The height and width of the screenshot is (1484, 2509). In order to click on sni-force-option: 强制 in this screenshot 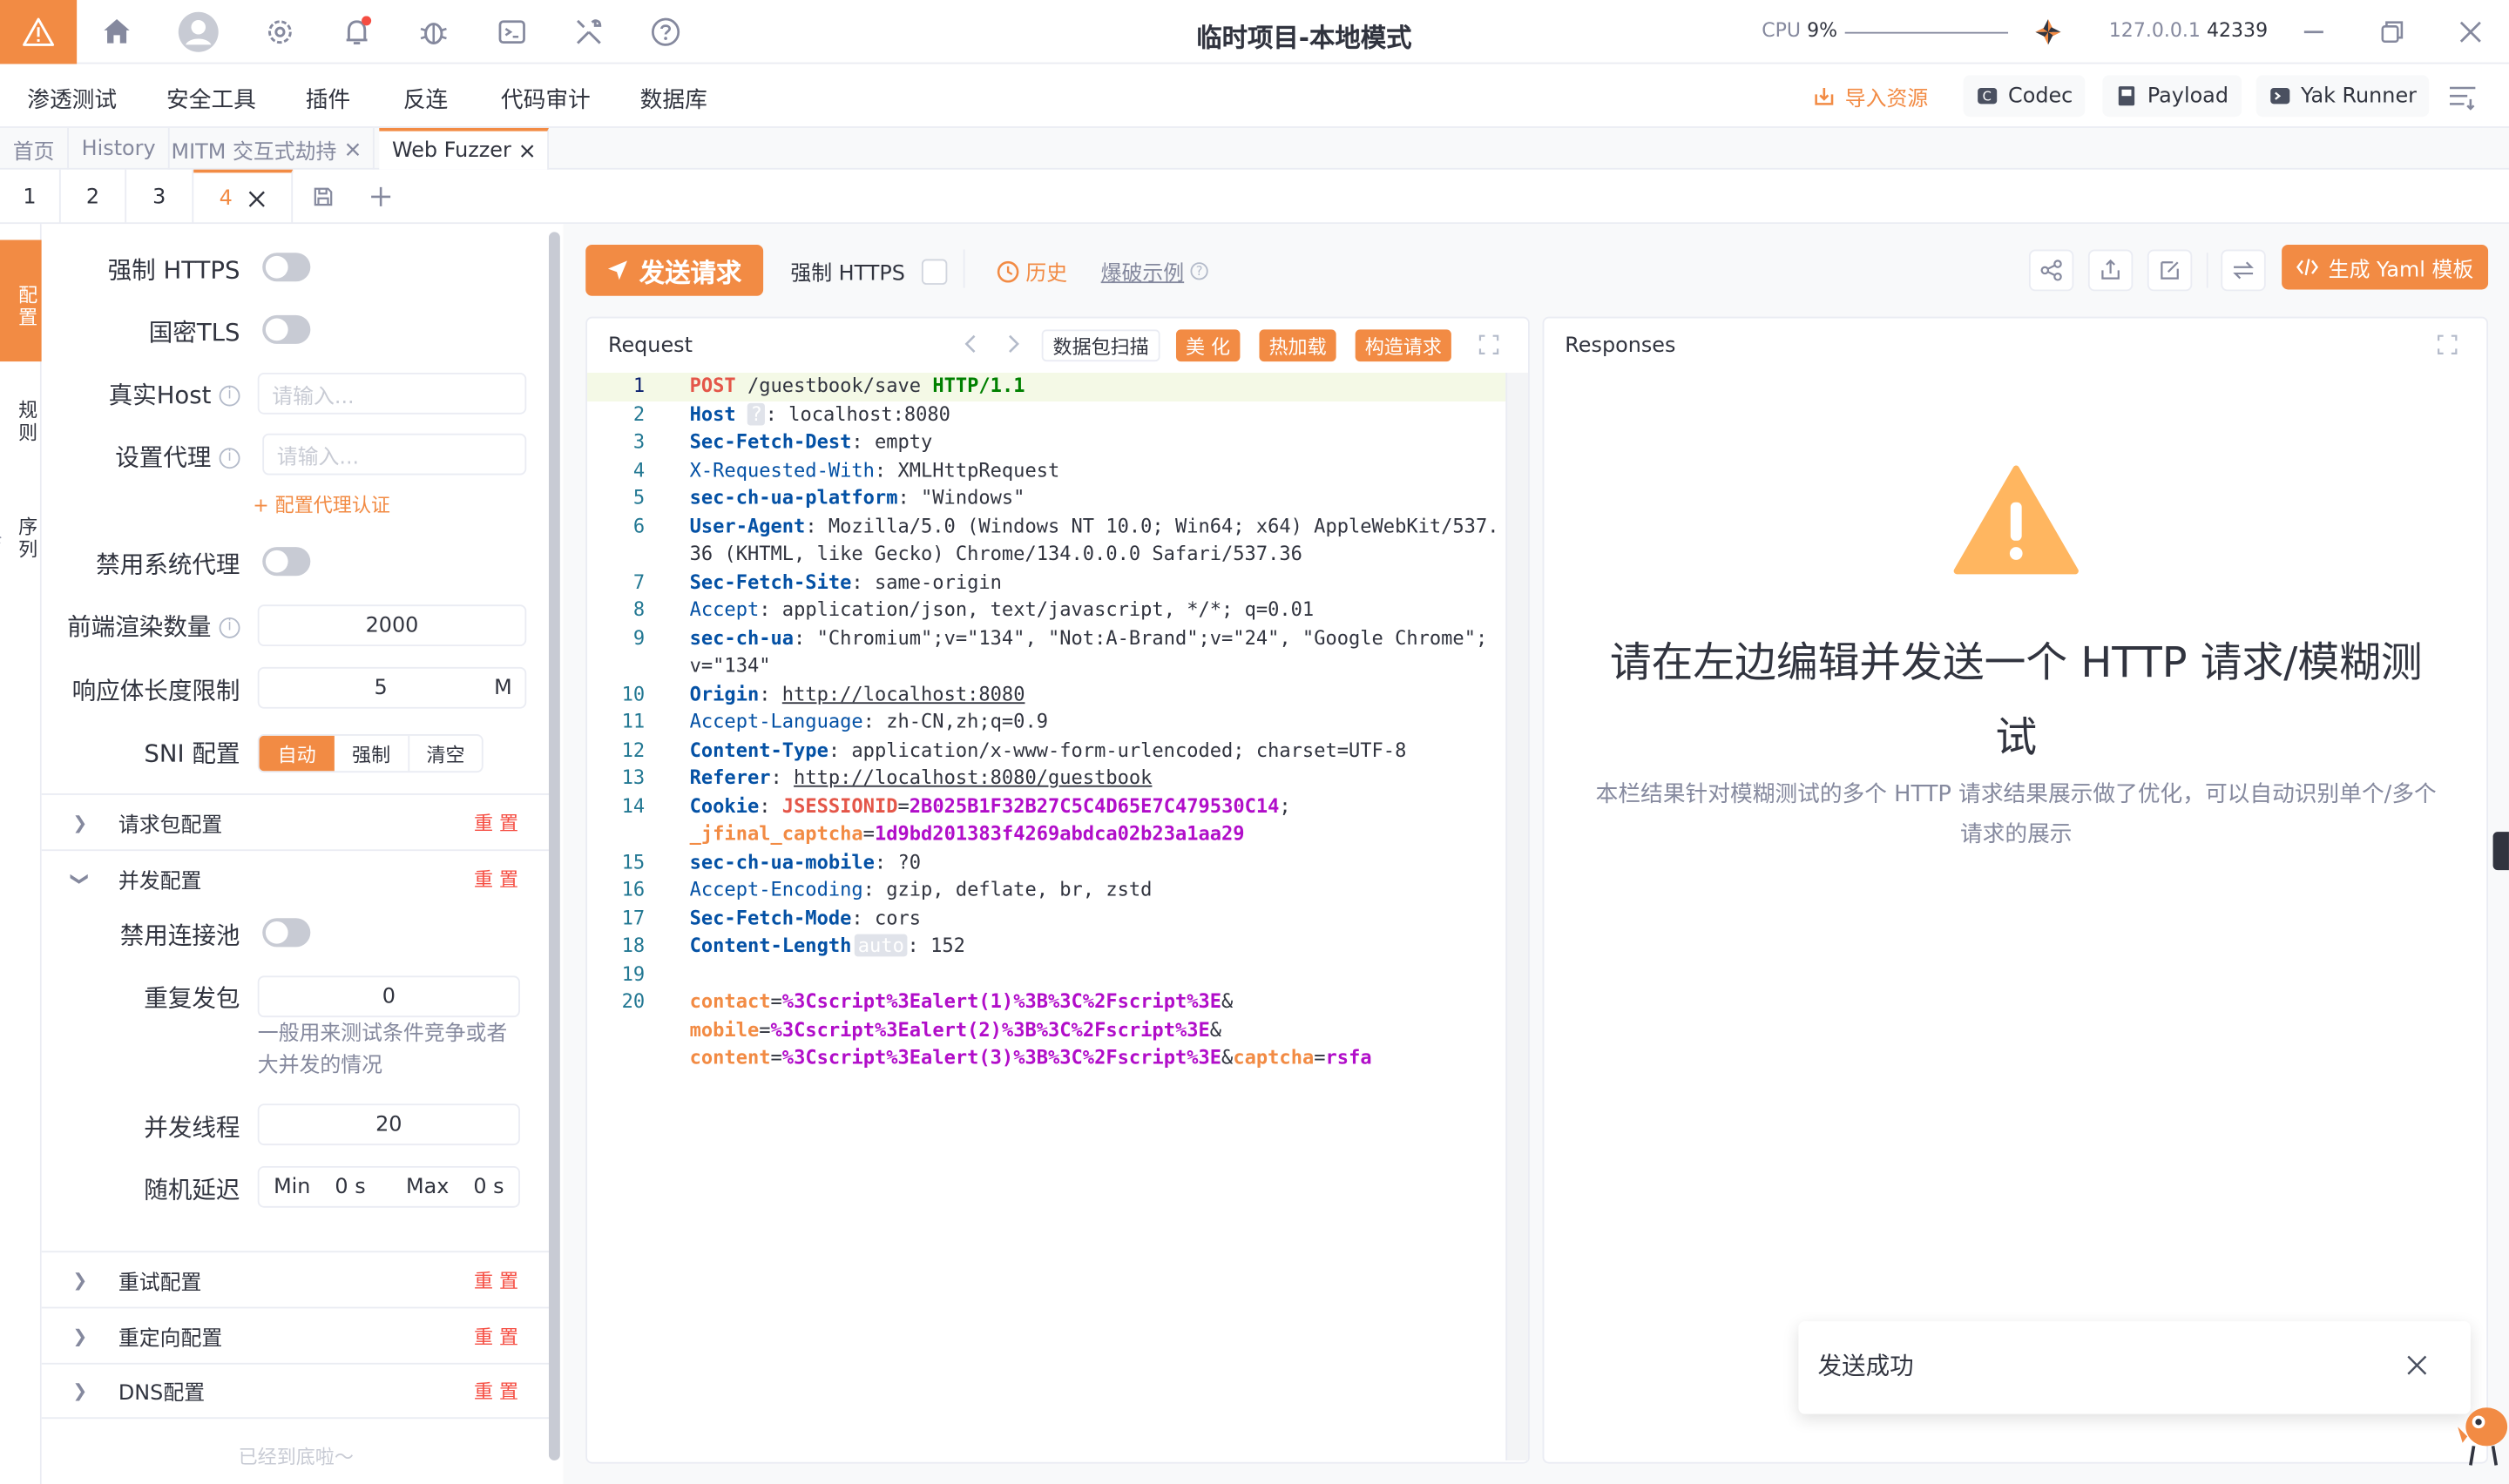, I will do `click(372, 753)`.